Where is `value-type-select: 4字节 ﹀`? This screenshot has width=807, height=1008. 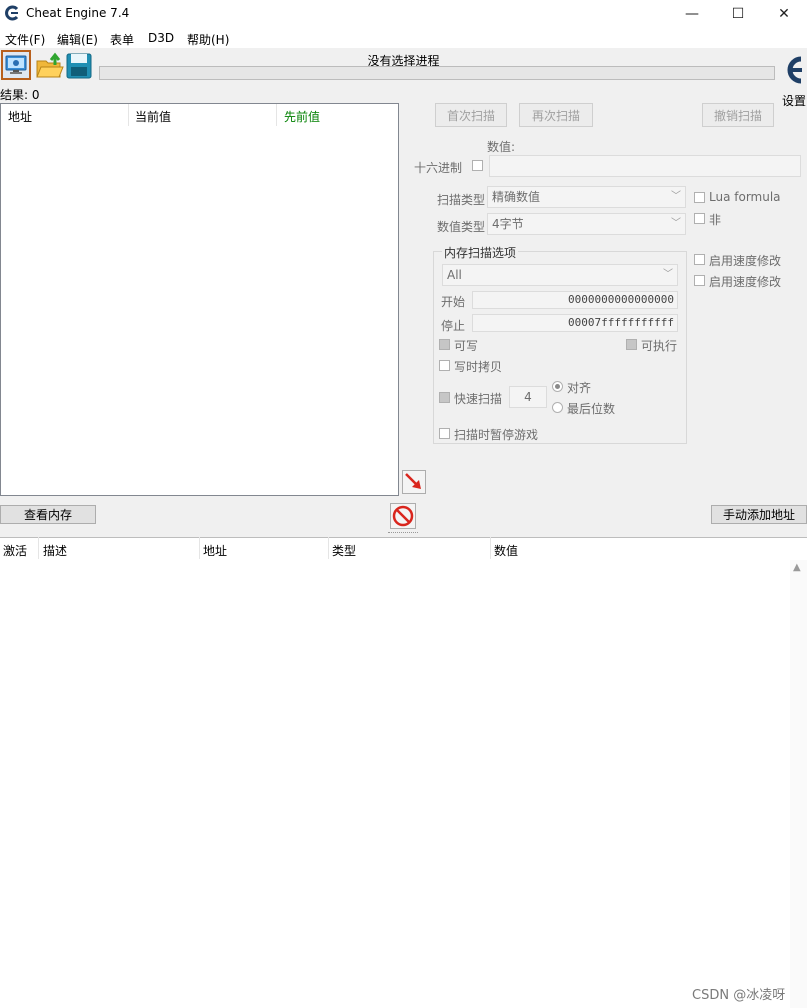 value-type-select: 4字节 ﹀ is located at coordinates (586, 224).